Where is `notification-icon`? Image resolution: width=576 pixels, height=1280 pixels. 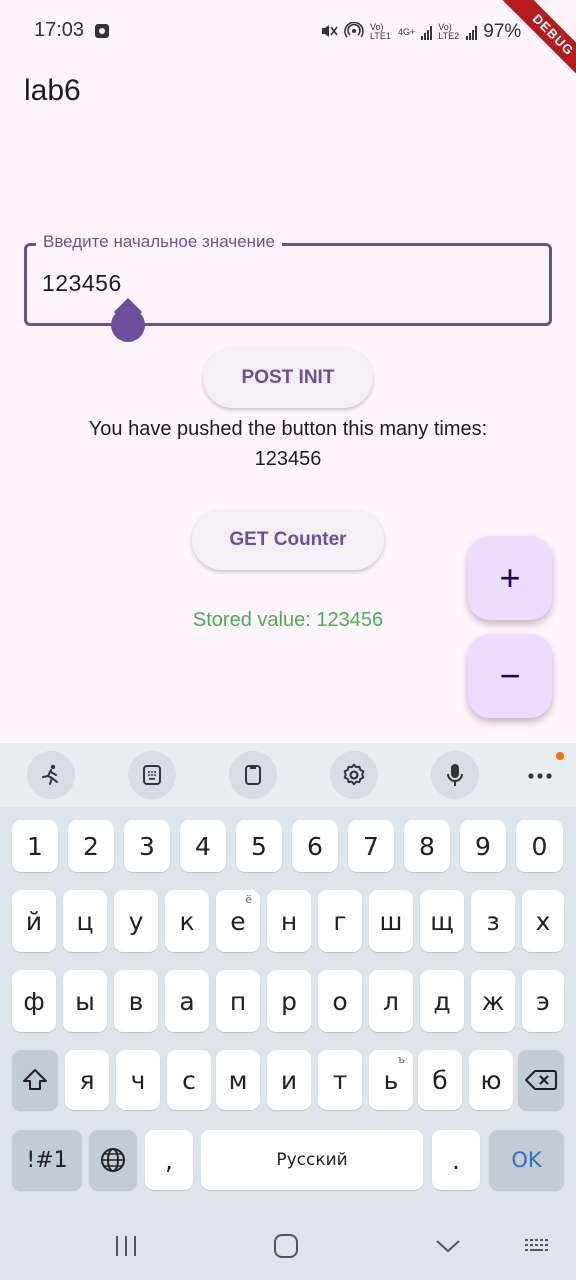 notification-icon is located at coordinates (102, 31).